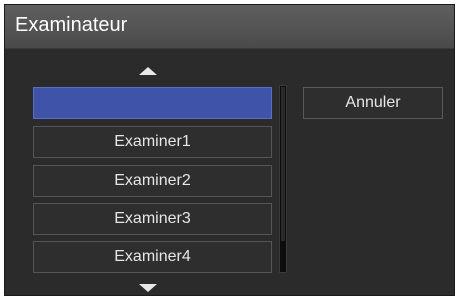 The height and width of the screenshot is (300, 459). What do you see at coordinates (373, 103) in the screenshot?
I see `cancel-button: Annuler` at bounding box center [373, 103].